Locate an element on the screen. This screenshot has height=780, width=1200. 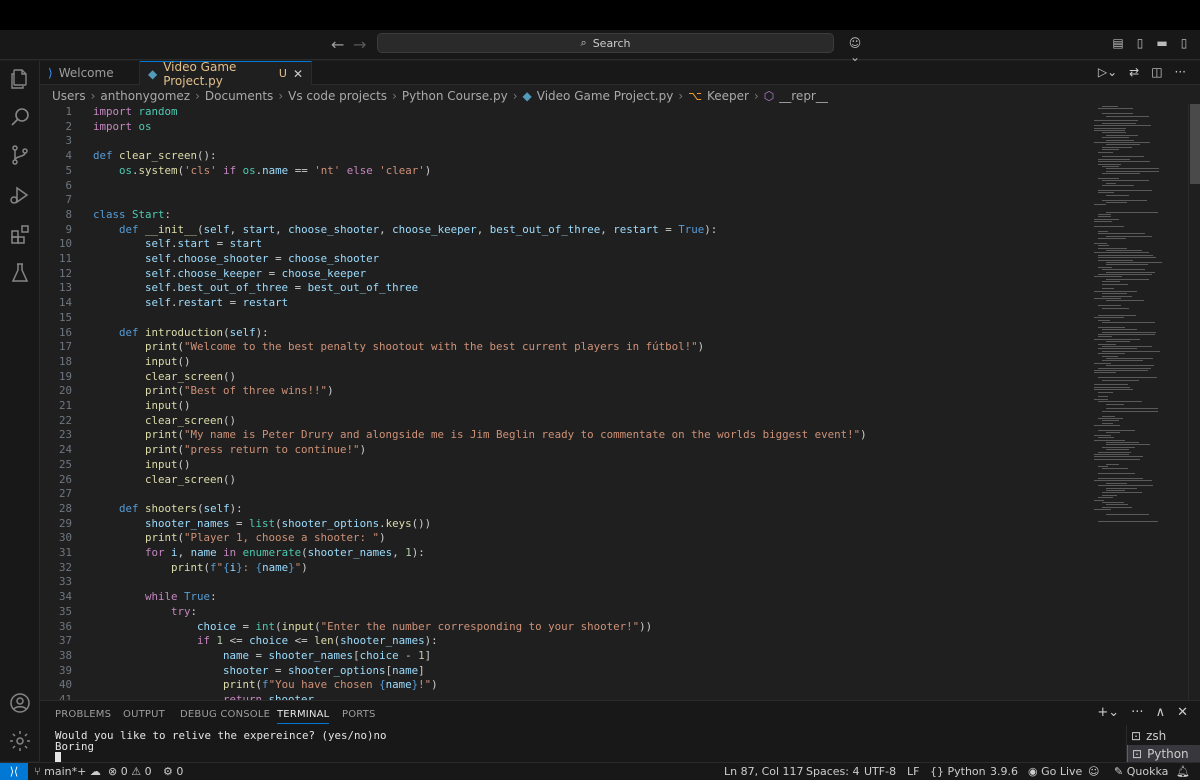
code-line: 39 shooter = shooter_options[name] is located at coordinates (564, 671).